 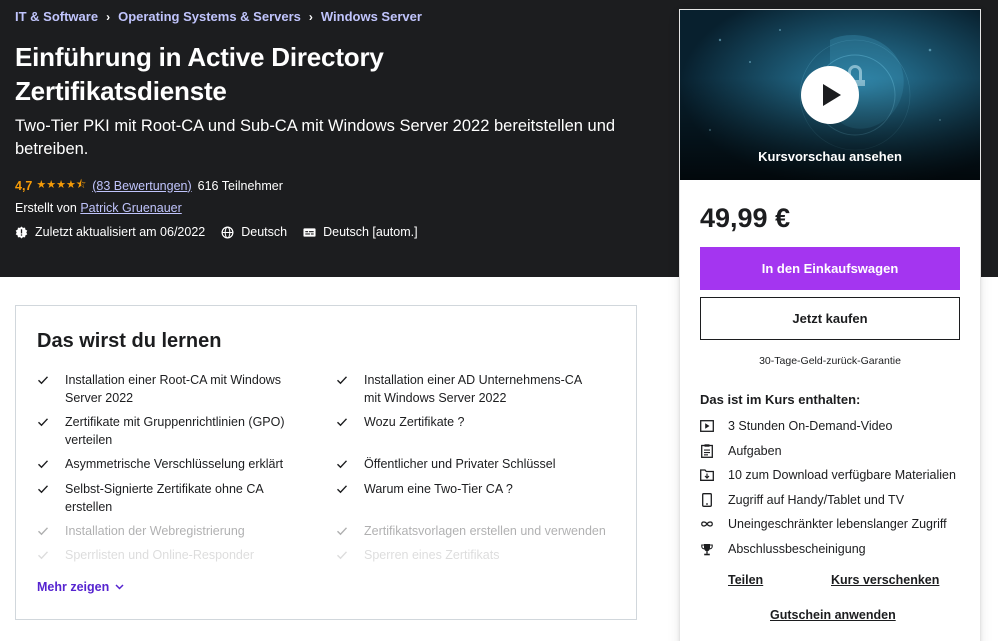 What do you see at coordinates (119, 587) in the screenshot?
I see `chevron-down-icon` at bounding box center [119, 587].